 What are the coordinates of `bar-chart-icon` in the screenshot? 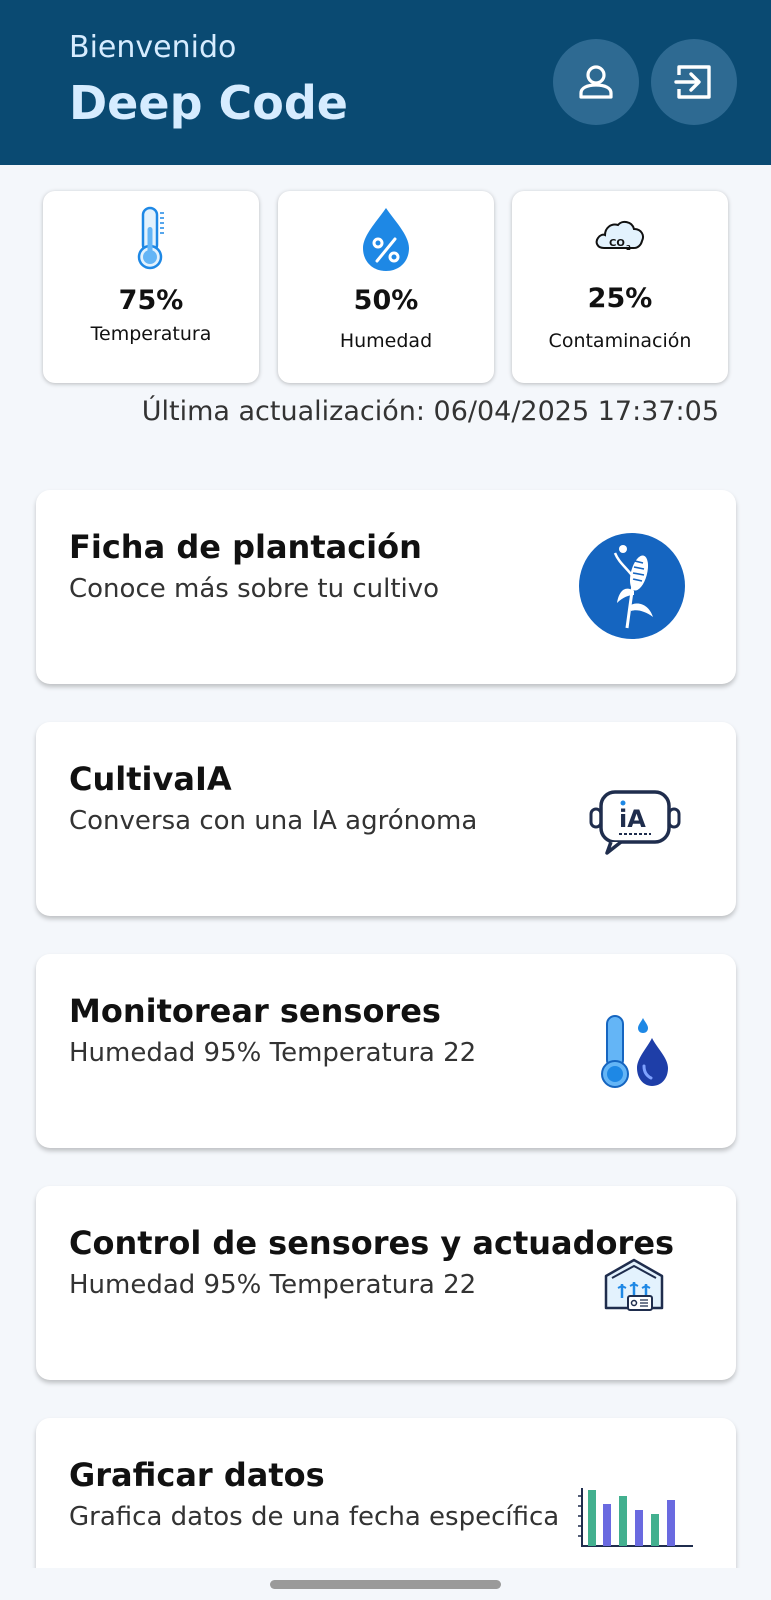 It's located at (635, 1517).